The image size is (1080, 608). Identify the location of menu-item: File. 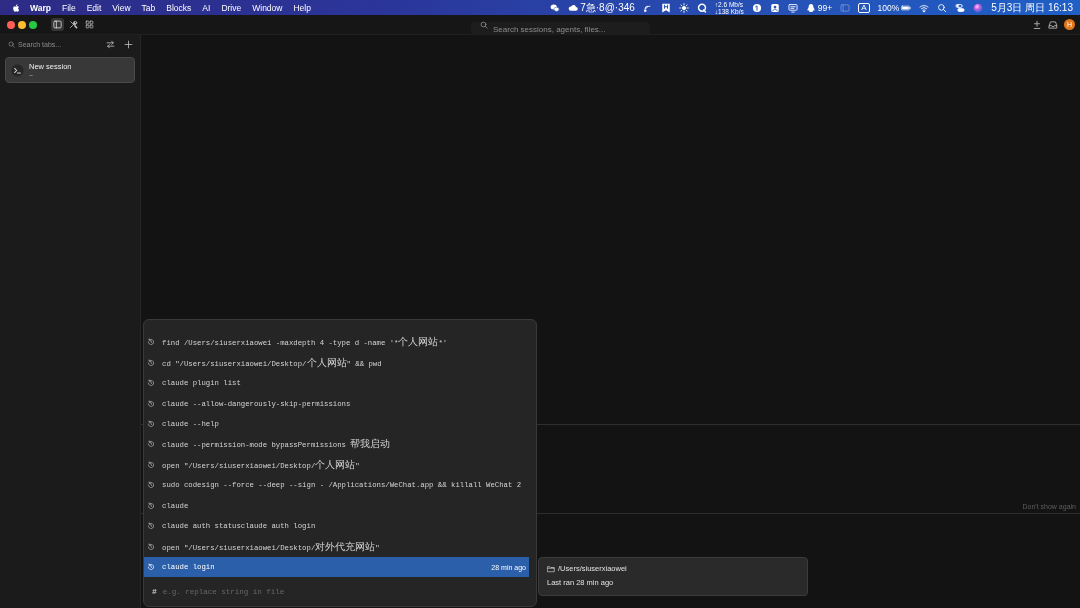
(68, 7).